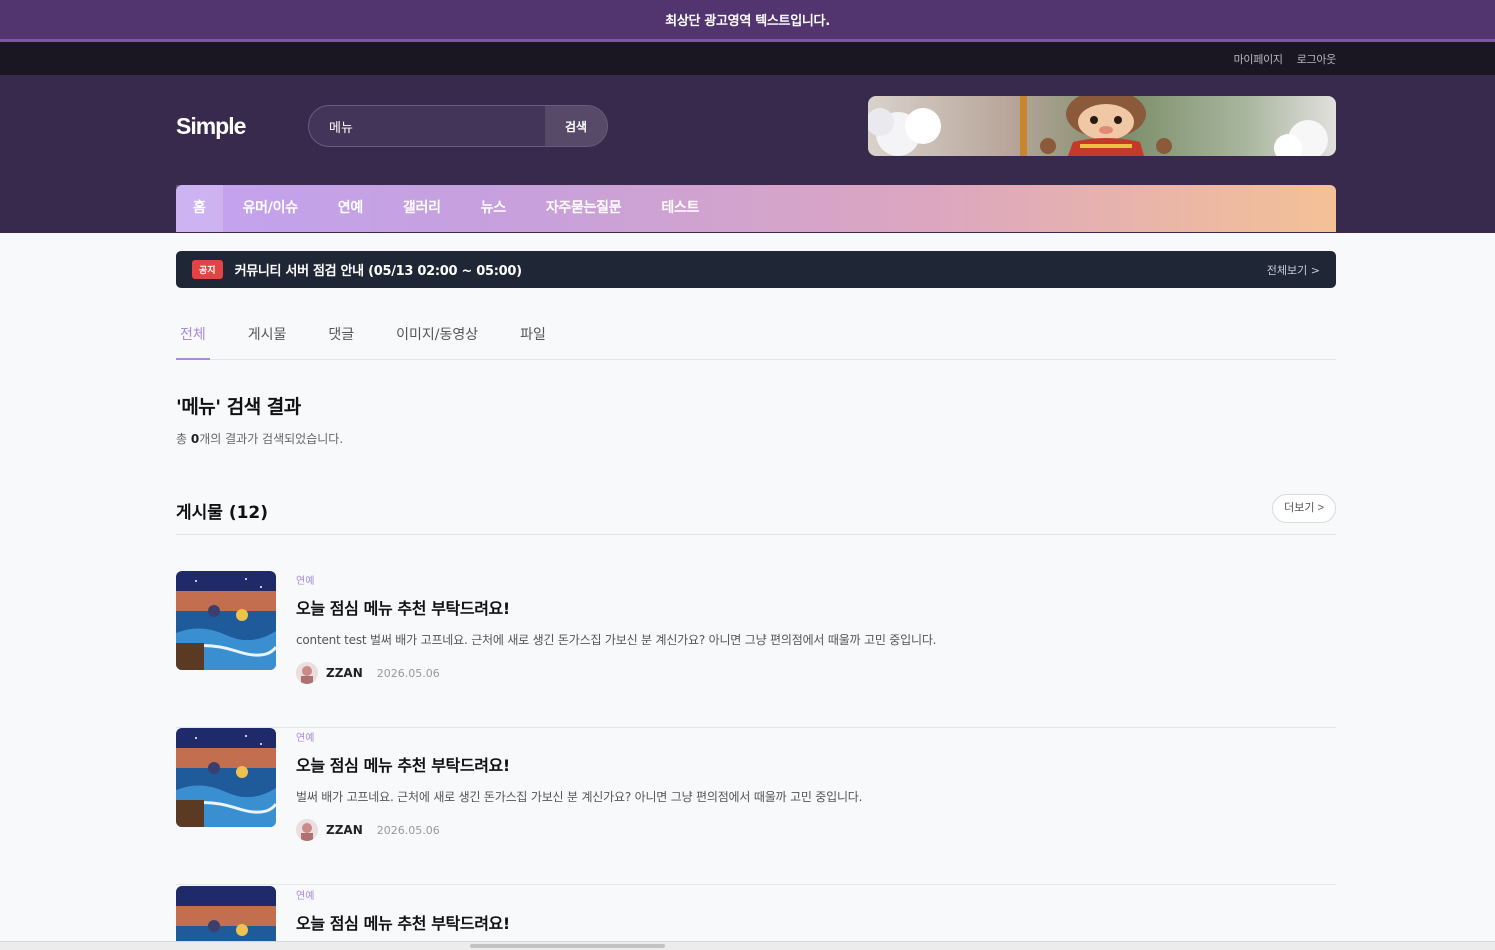  Describe the element at coordinates (195, 439) in the screenshot. I see `result-count: 0` at that location.